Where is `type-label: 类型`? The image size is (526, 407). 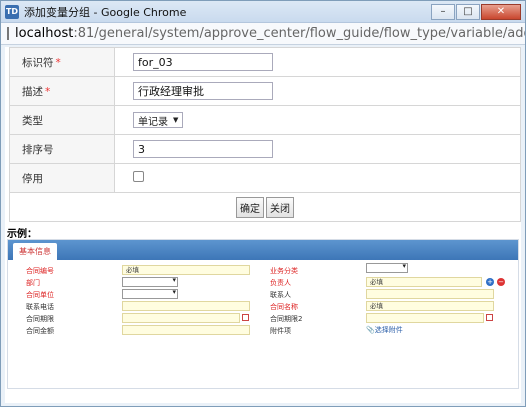
type-label: 类型 is located at coordinates (32, 120).